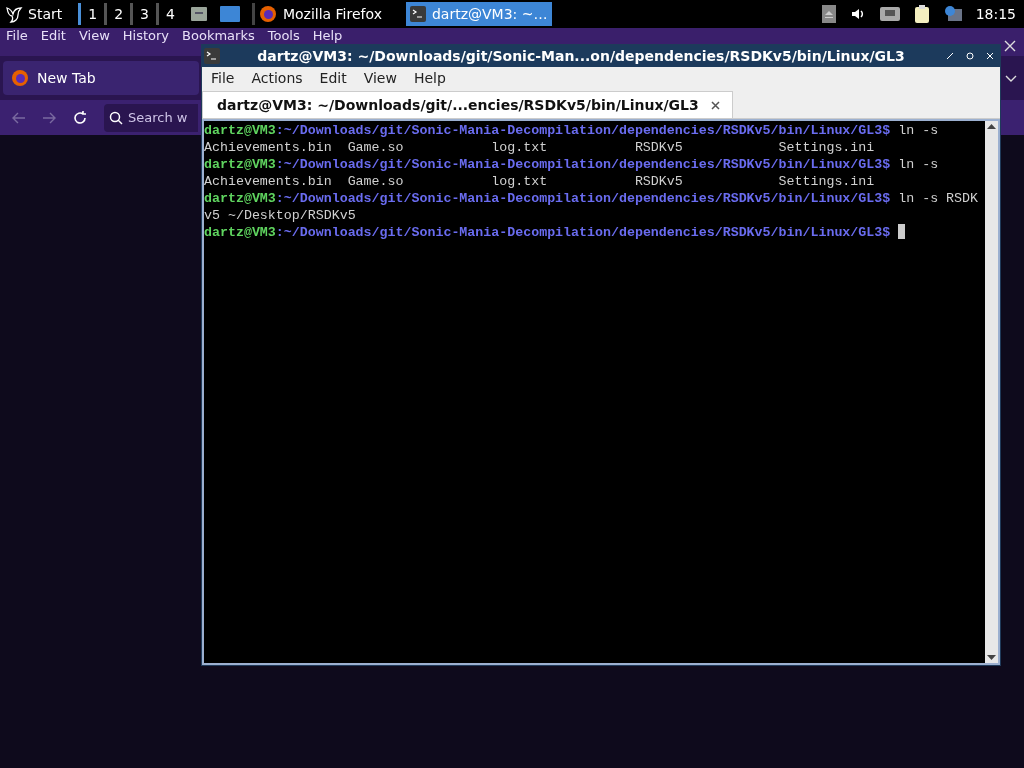  Describe the element at coordinates (143, 14) in the screenshot. I see `workspace-button: 3` at that location.